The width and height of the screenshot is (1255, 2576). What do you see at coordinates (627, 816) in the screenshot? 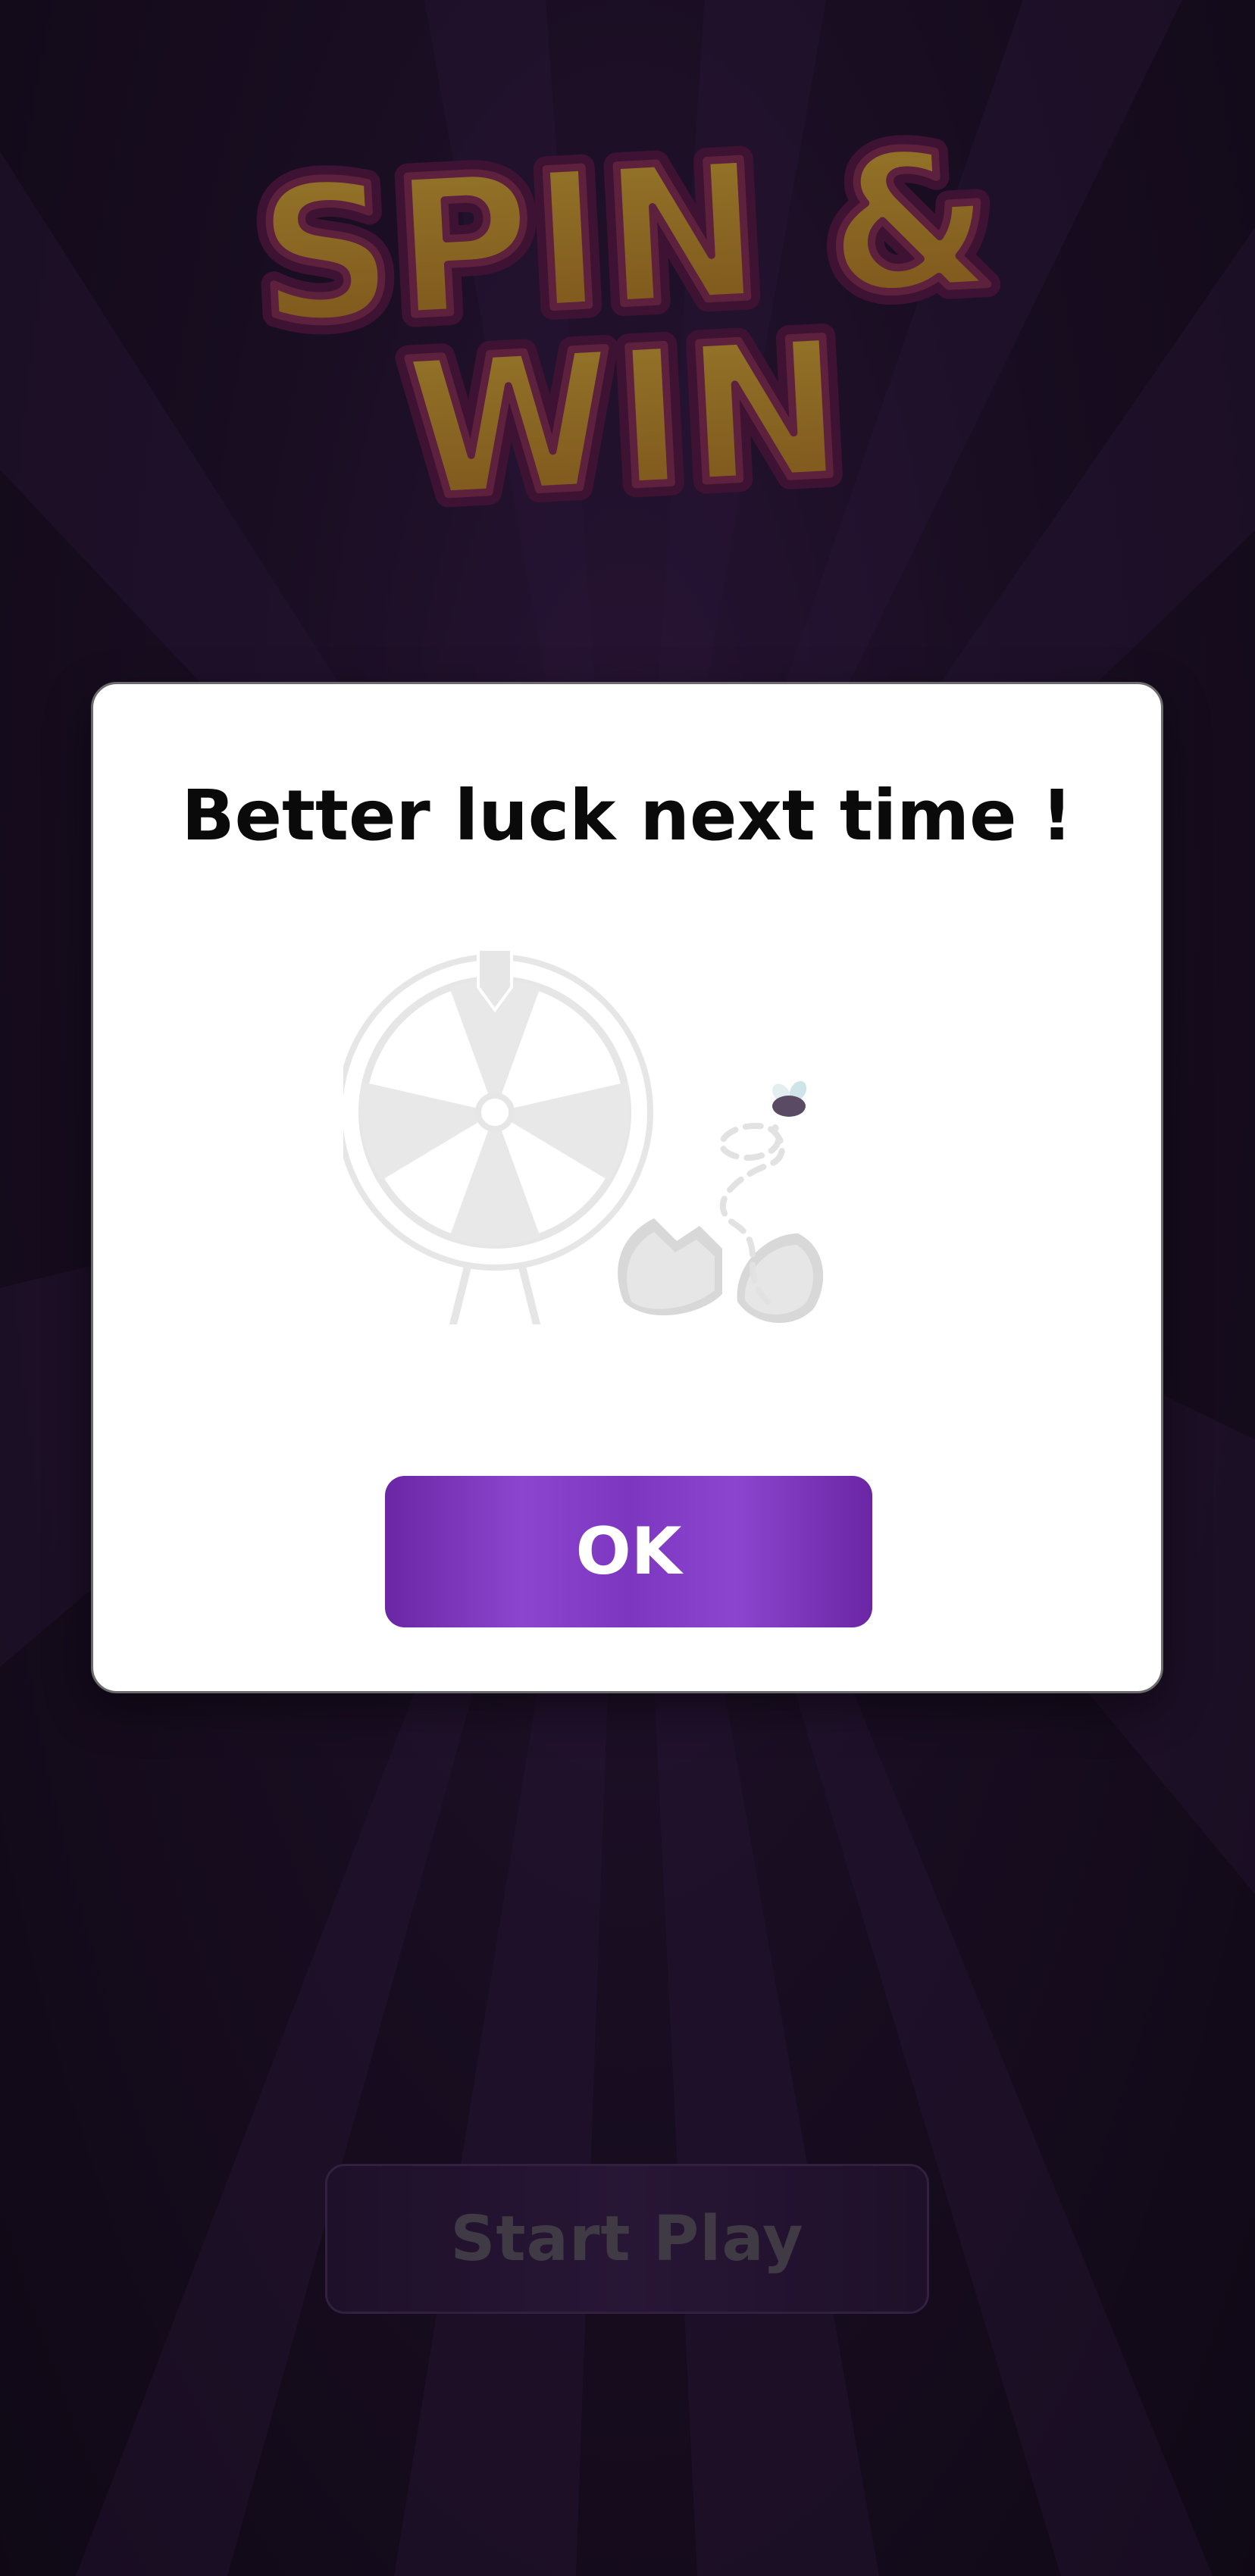
I see `dialog-title: Better luck next time !` at bounding box center [627, 816].